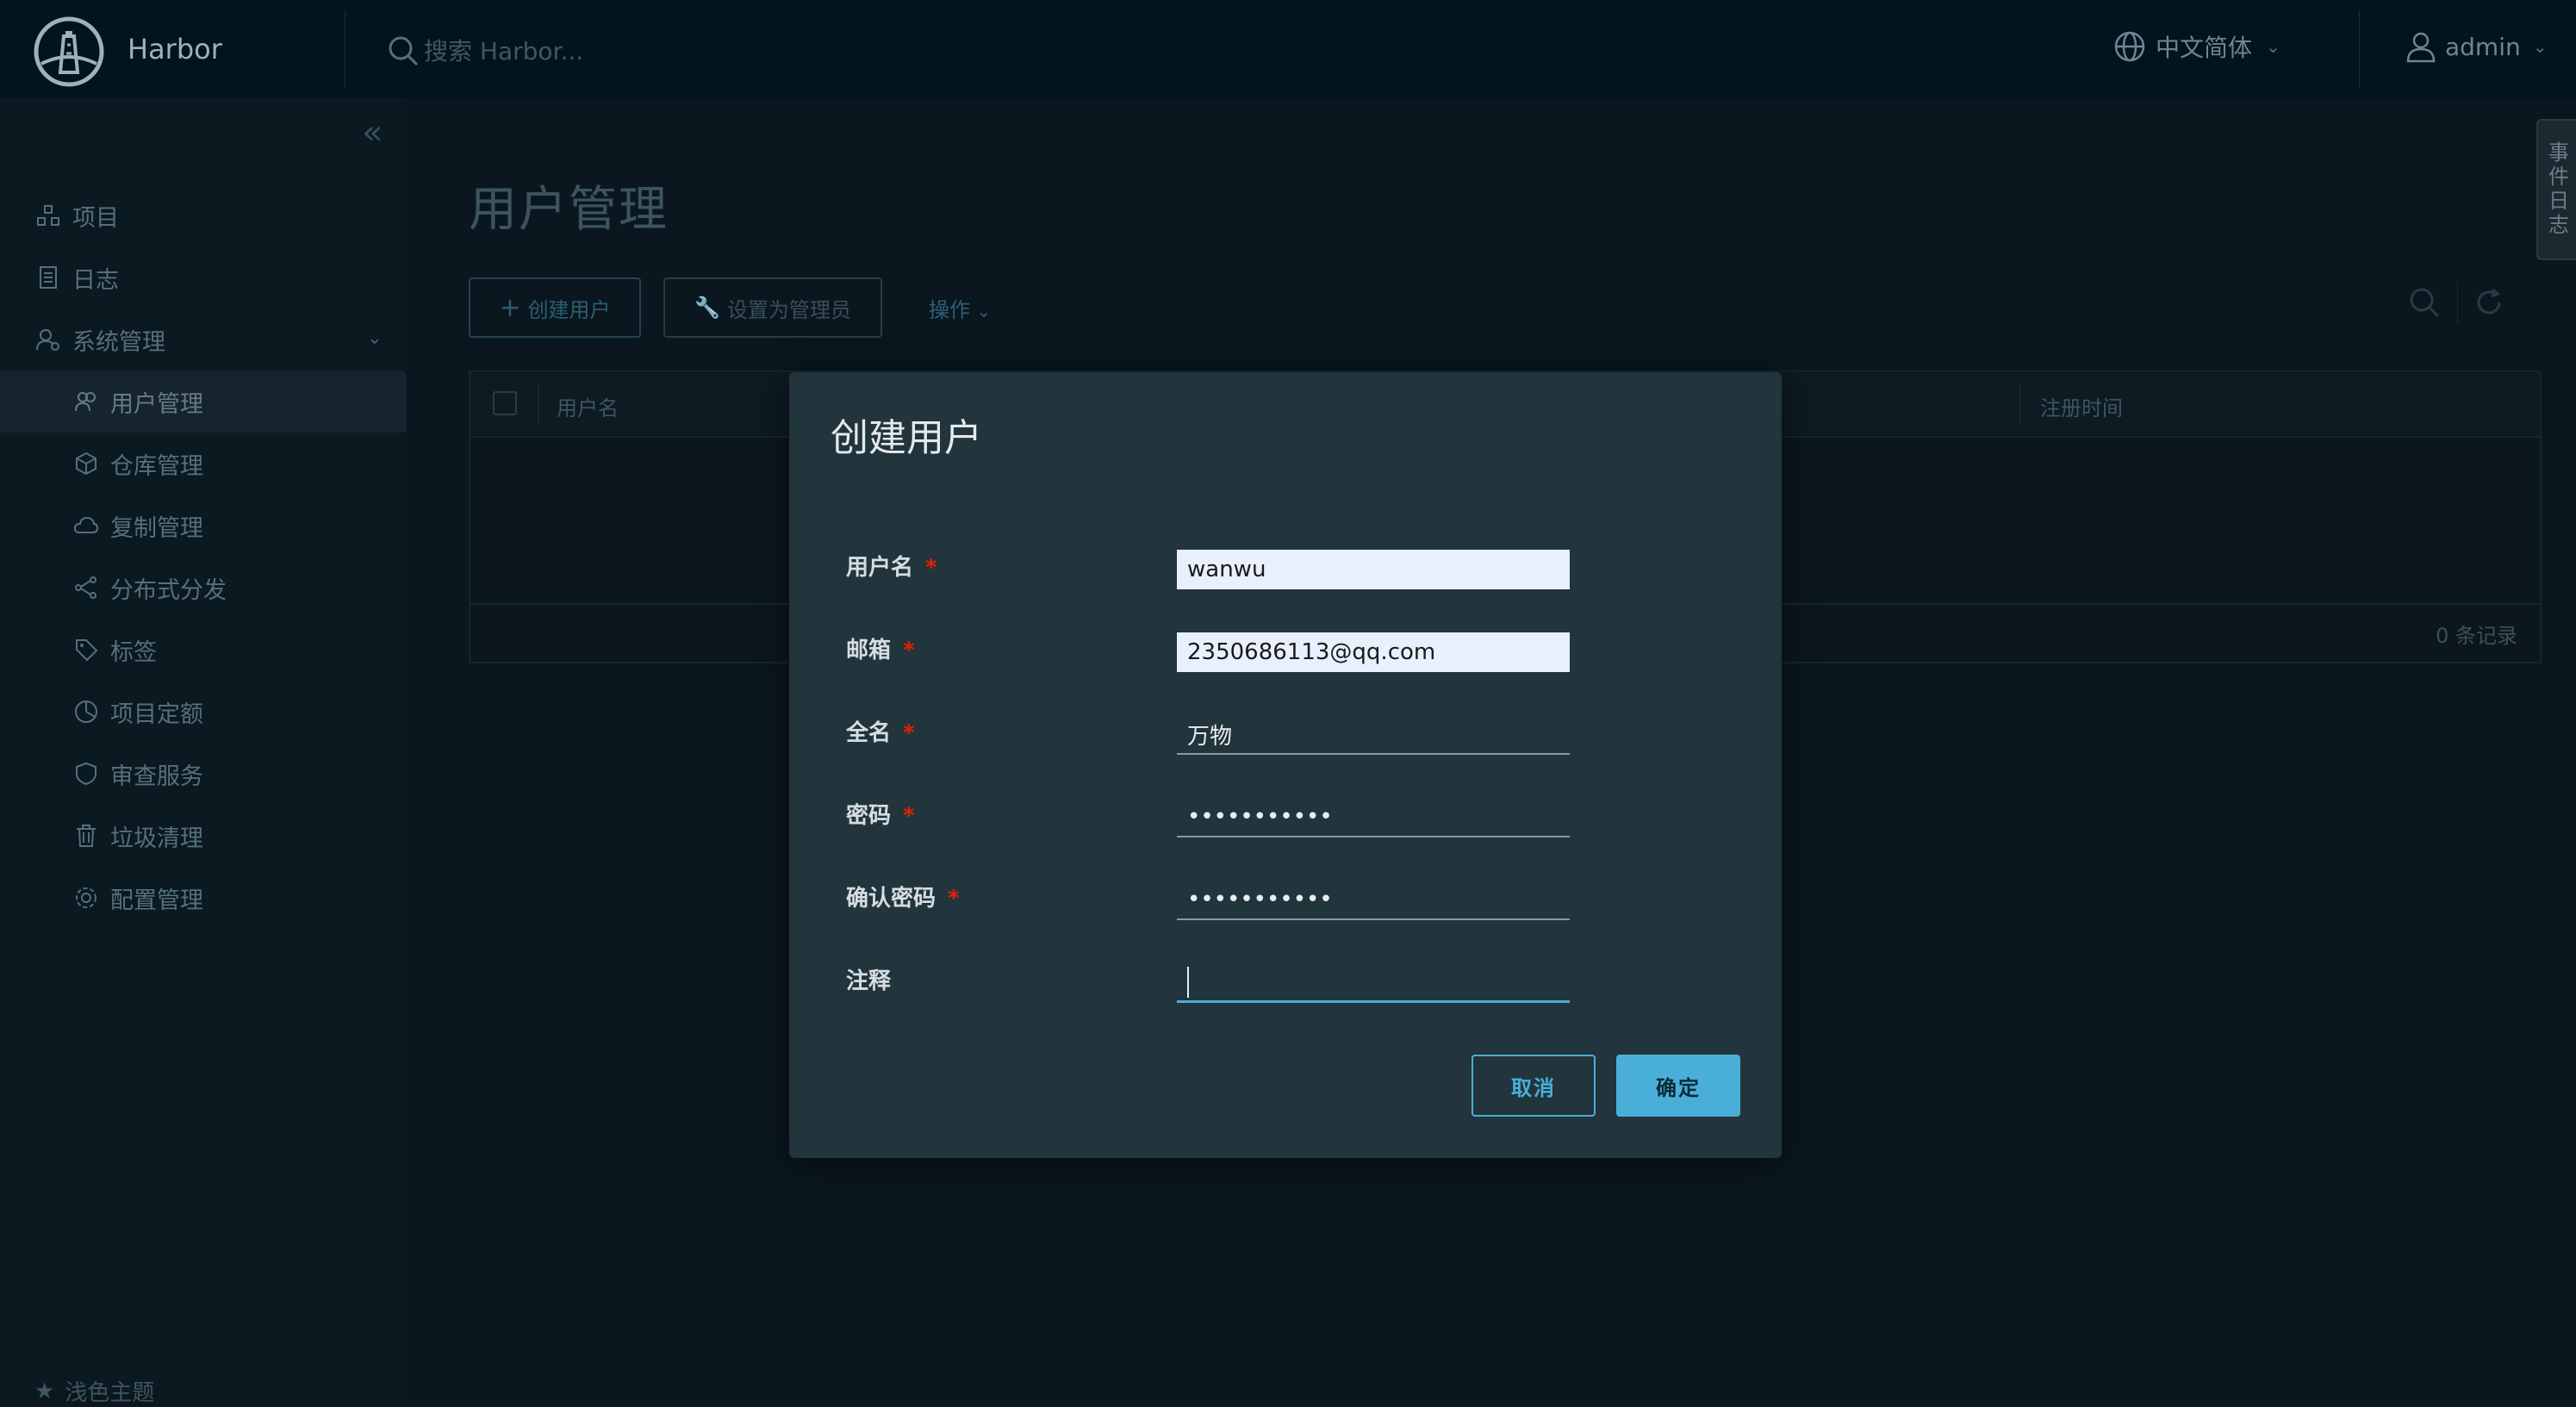 Image resolution: width=2576 pixels, height=1407 pixels. Describe the element at coordinates (204, 898) in the screenshot. I see `sidebar-item-config: 配置管理` at that location.